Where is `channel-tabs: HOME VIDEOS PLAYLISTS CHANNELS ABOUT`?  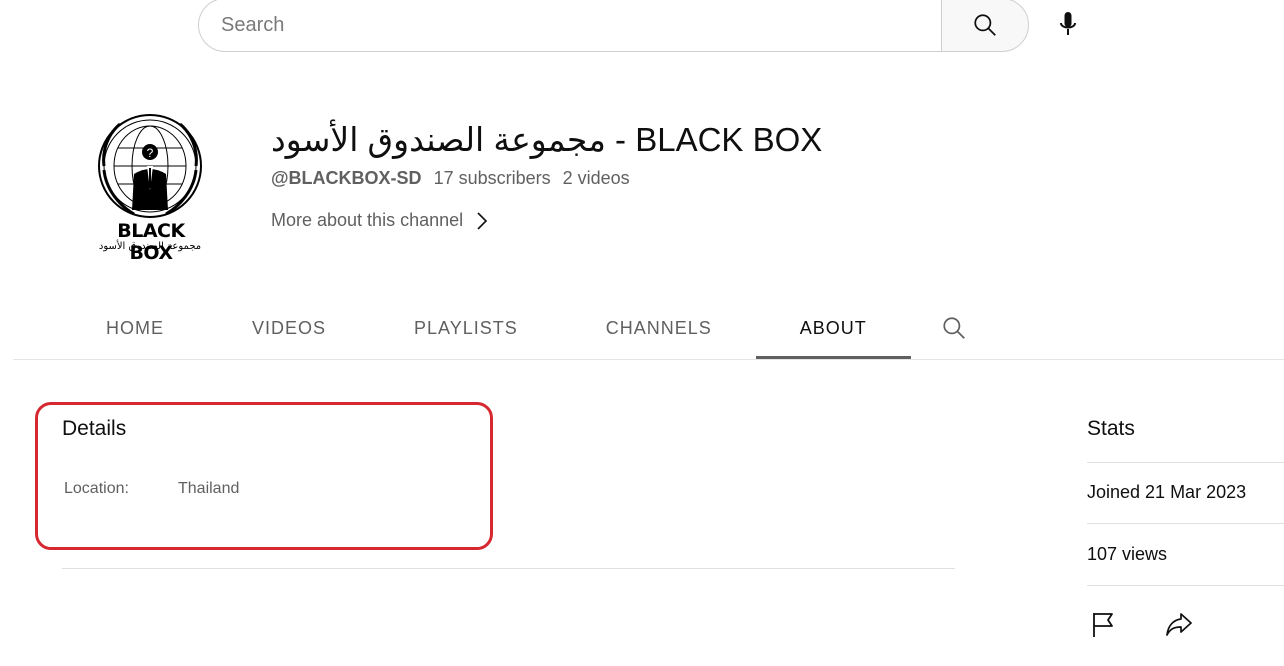 channel-tabs: HOME VIDEOS PLAYLISTS CHANNELS ABOUT is located at coordinates (529, 328).